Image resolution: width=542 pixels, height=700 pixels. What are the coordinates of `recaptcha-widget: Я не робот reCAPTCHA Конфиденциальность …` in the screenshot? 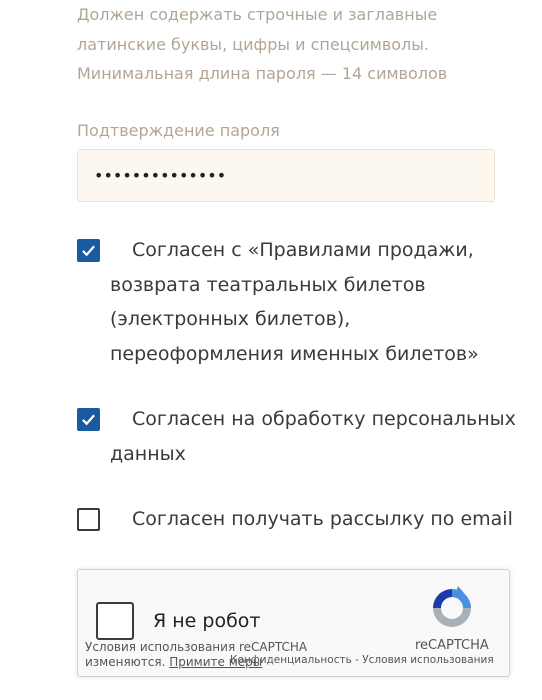 It's located at (293, 623).